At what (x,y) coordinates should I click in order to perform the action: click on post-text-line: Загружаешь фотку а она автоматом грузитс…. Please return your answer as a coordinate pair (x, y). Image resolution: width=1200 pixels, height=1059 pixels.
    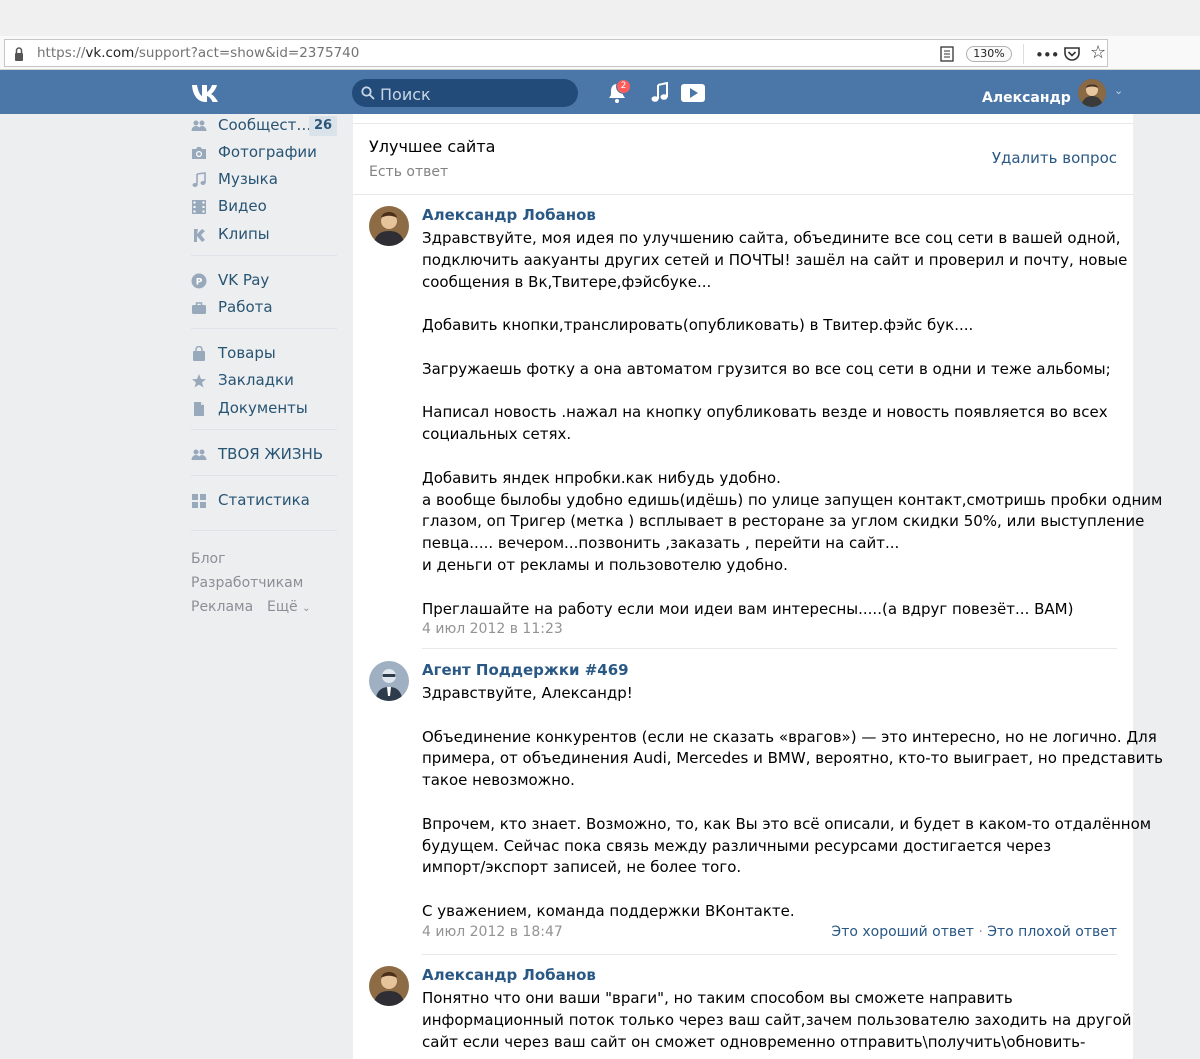
    Looking at the image, I should click on (766, 368).